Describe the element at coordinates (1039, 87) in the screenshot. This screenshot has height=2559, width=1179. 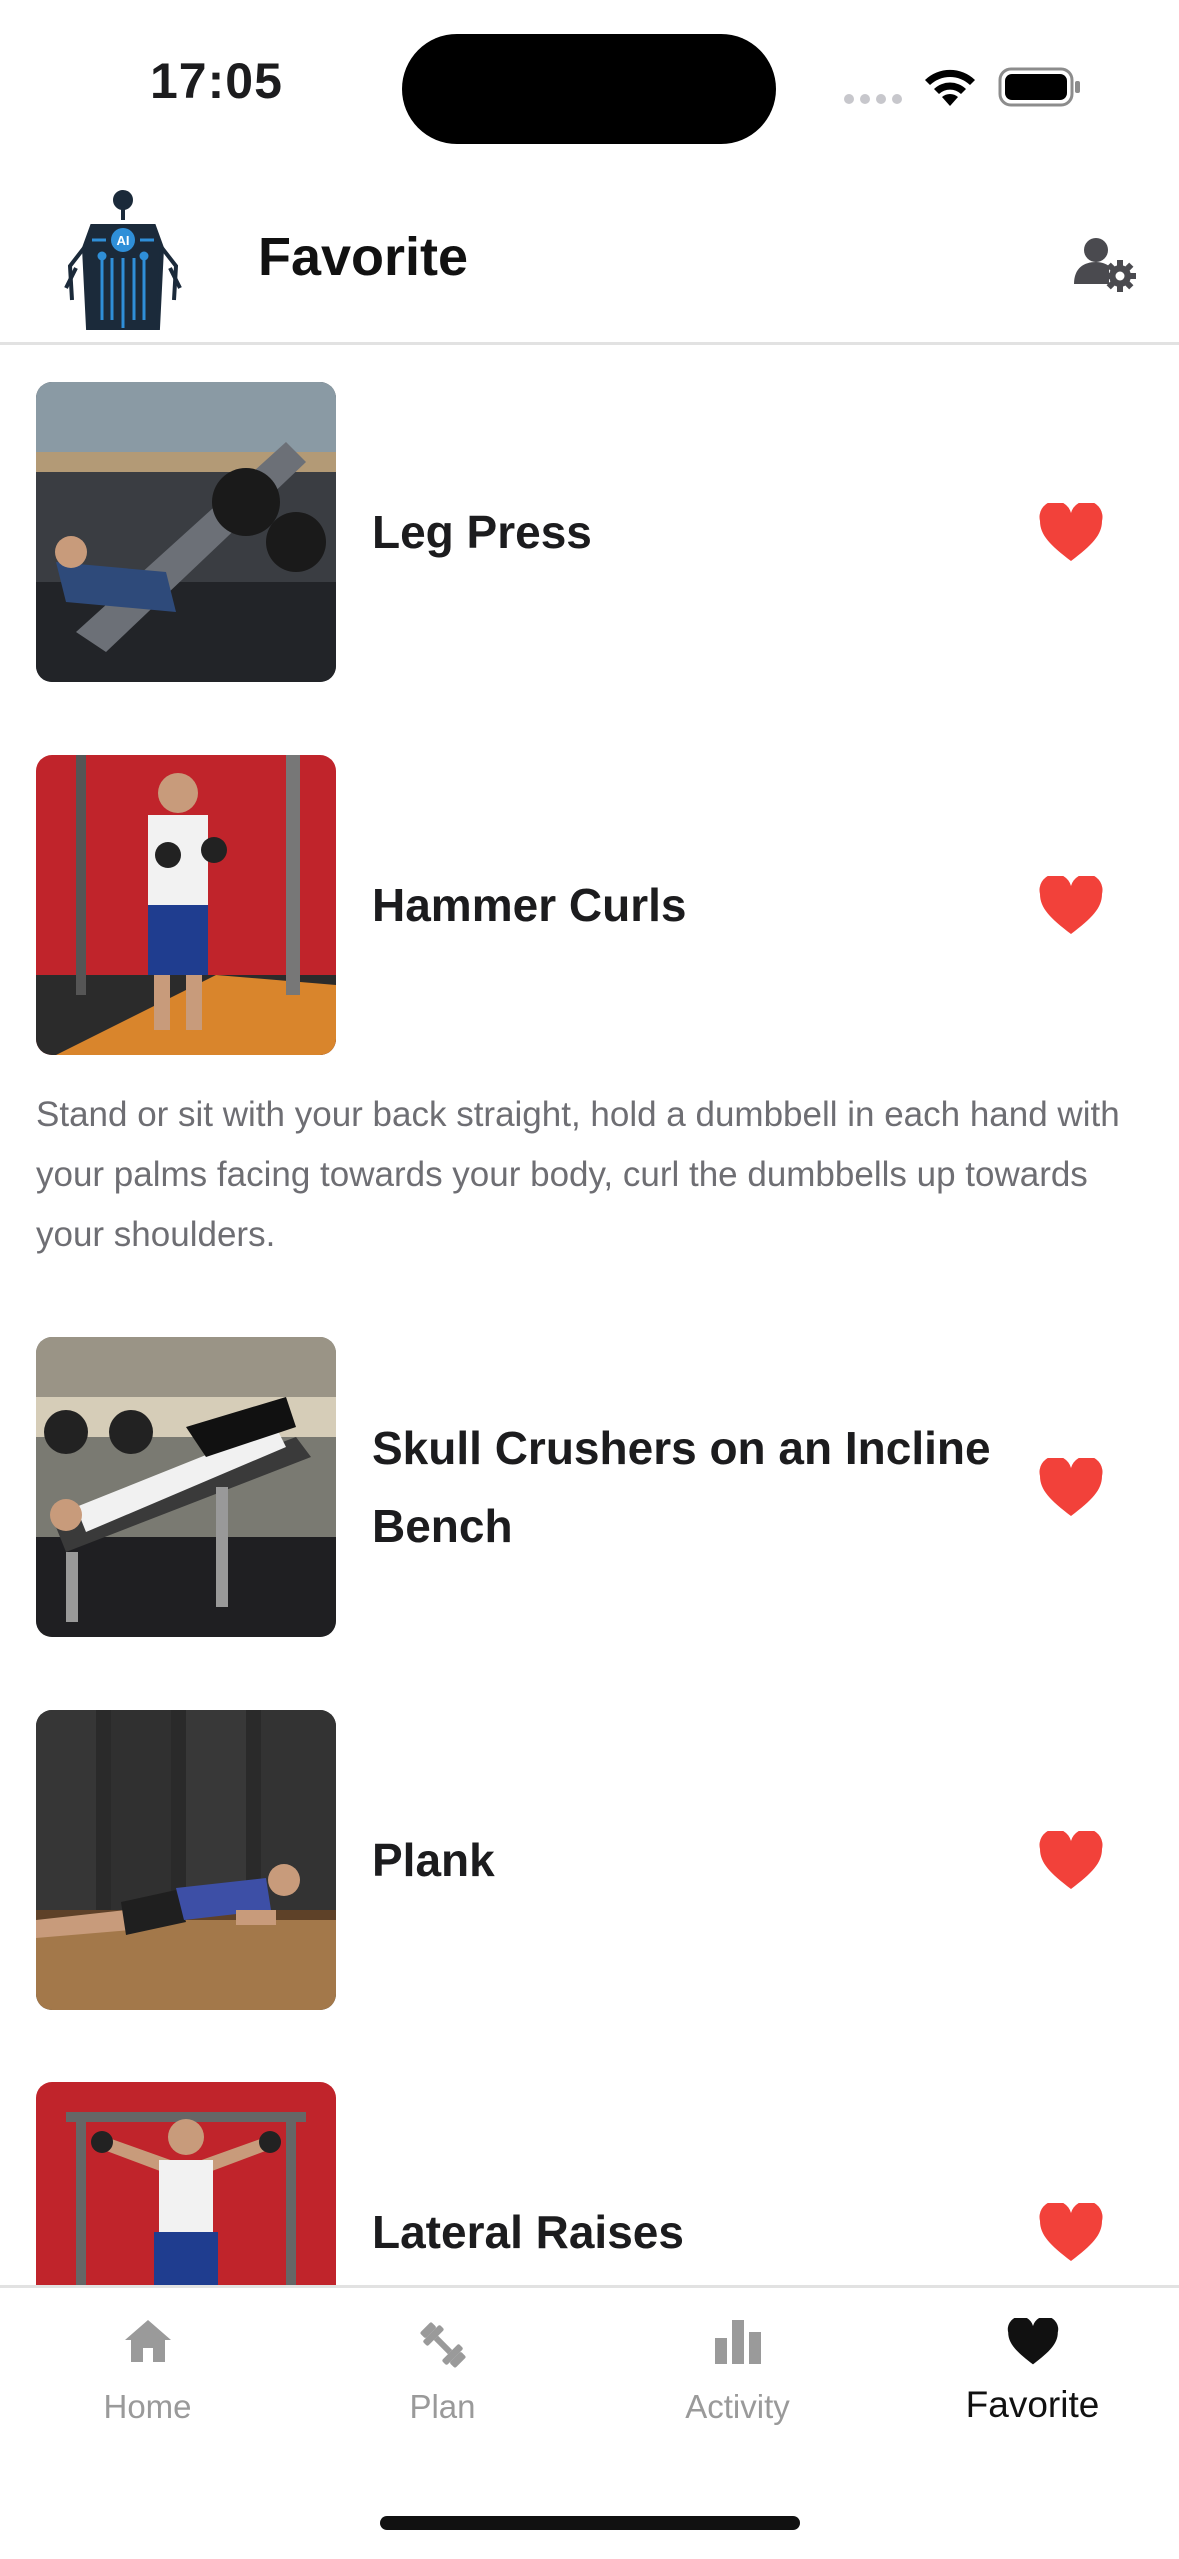
I see `battery-icon` at that location.